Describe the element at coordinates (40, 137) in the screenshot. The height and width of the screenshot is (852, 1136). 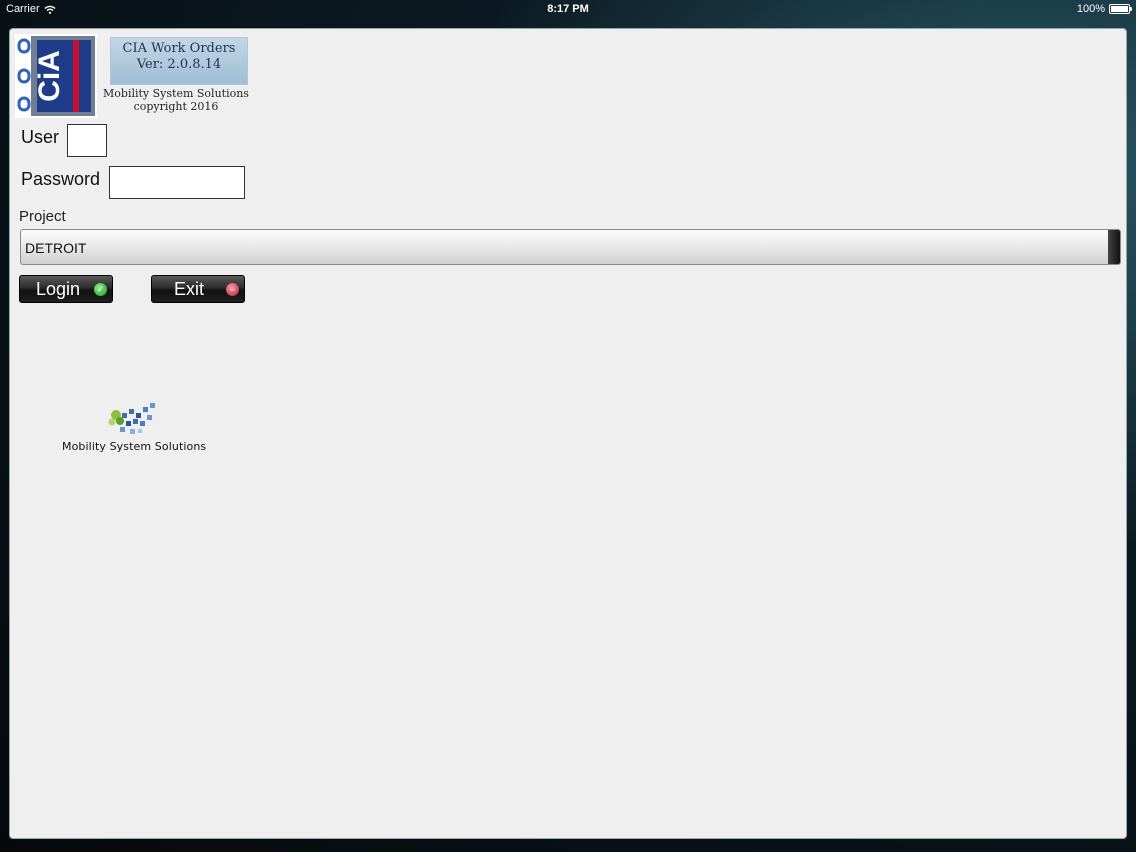
I see `user-label: User` at that location.